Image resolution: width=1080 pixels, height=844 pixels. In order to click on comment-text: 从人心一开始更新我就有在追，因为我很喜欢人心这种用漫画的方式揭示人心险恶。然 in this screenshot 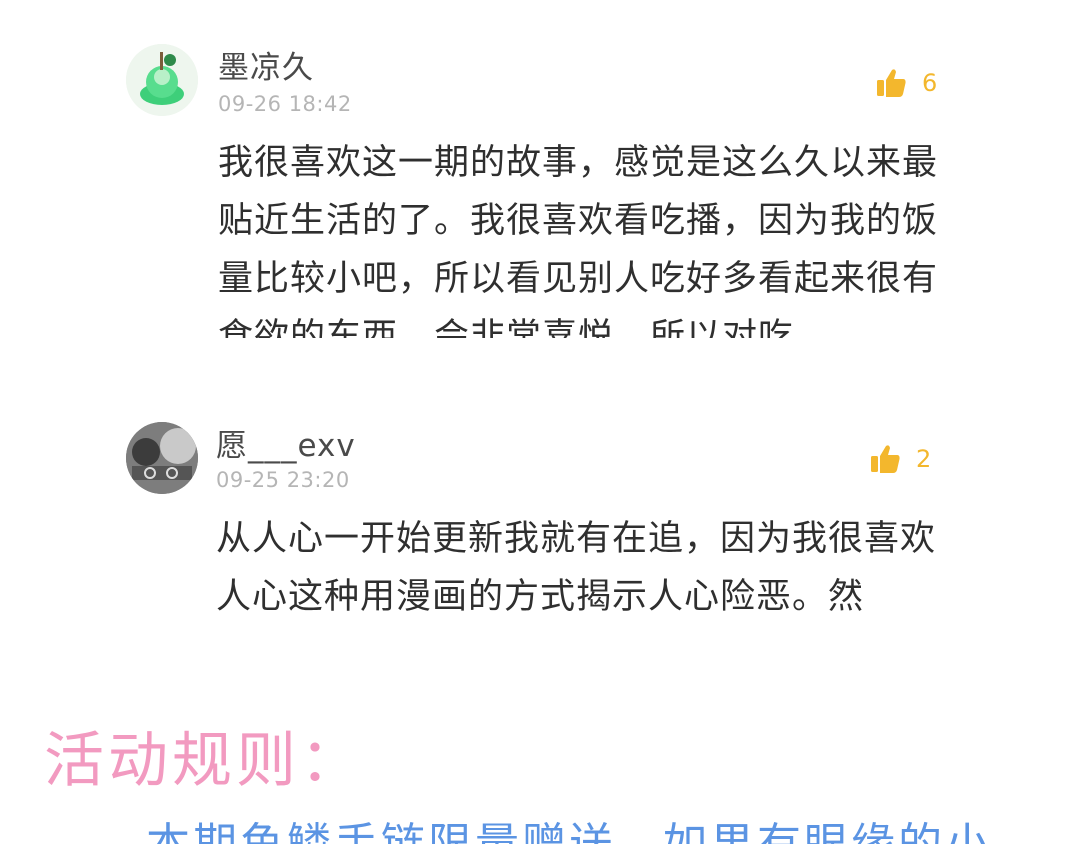, I will do `click(576, 568)`.